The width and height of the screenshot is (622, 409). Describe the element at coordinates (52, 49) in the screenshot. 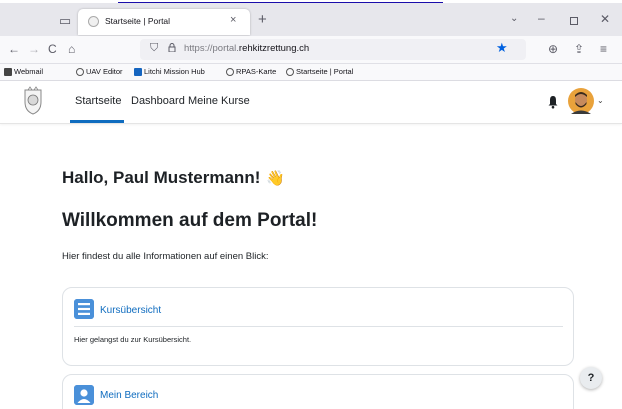

I see `reload-icon: C` at that location.